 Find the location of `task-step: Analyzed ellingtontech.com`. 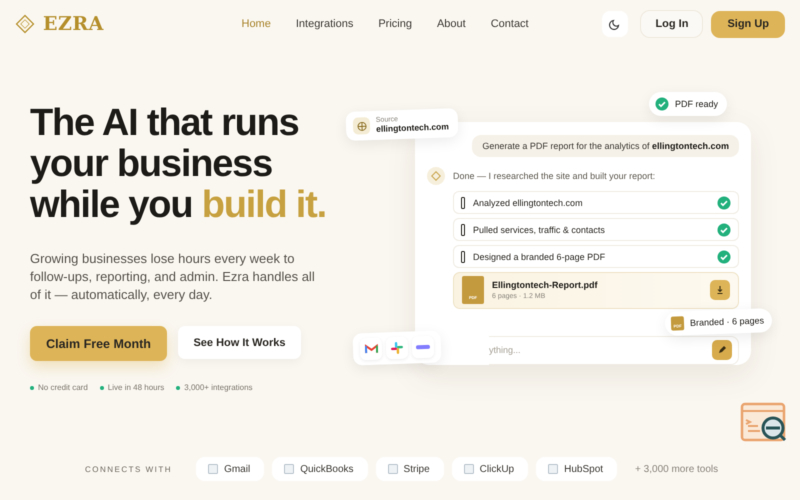

task-step: Analyzed ellingtontech.com is located at coordinates (596, 202).